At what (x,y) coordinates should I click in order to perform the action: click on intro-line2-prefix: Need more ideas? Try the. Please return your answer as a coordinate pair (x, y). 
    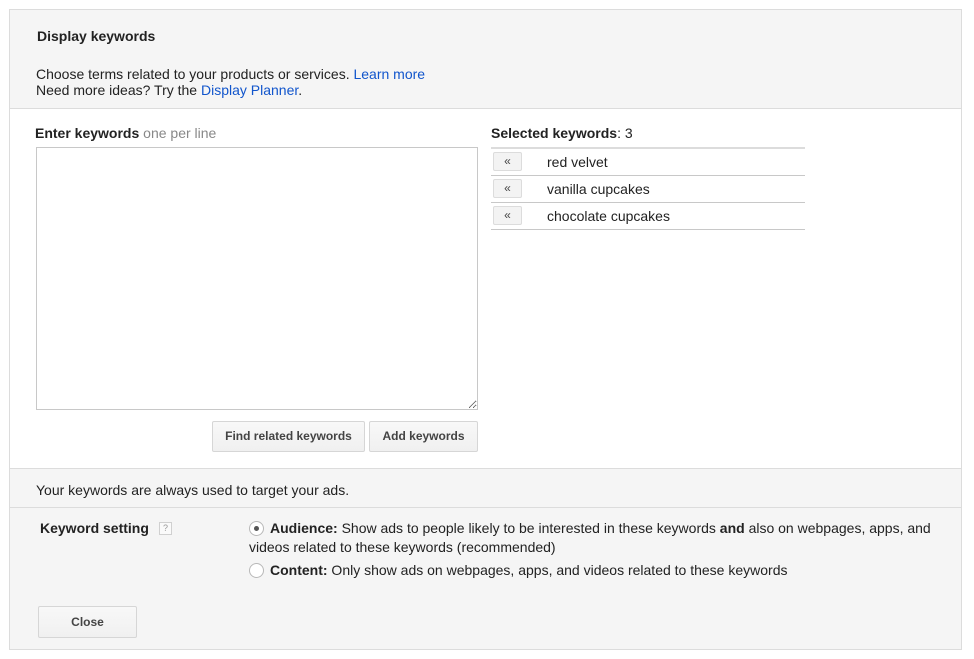
    Looking at the image, I should click on (117, 90).